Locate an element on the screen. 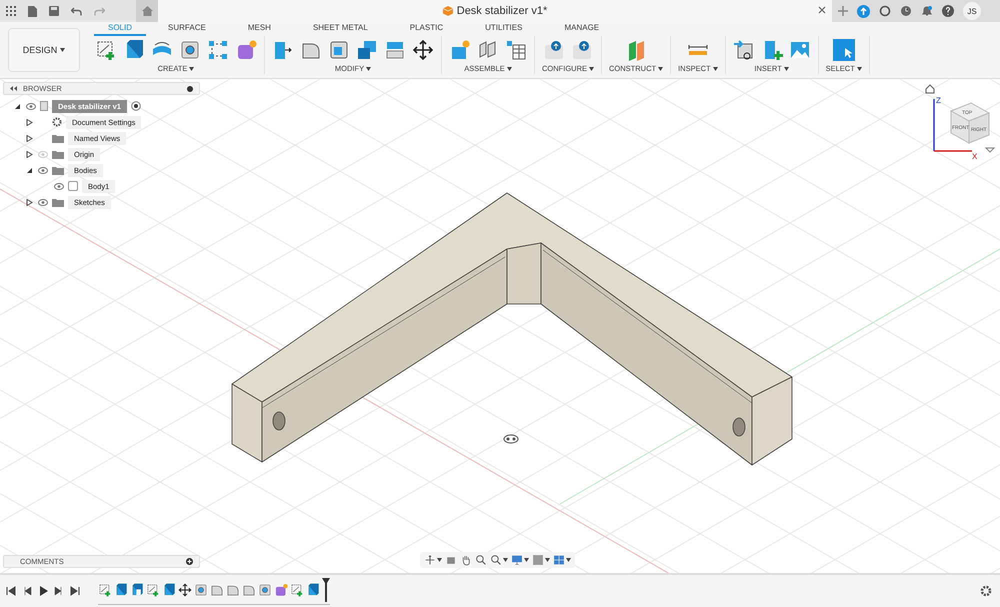 This screenshot has height=607, width=1000. cursor-icon is located at coordinates (843, 50).